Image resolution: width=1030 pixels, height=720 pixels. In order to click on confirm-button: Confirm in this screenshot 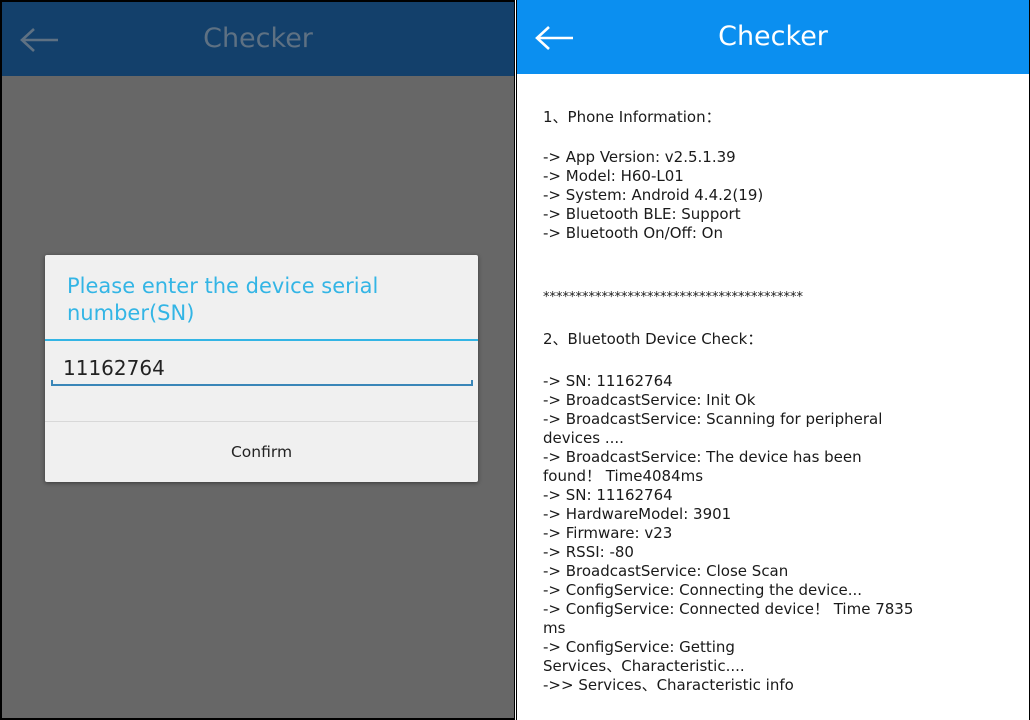, I will do `click(261, 452)`.